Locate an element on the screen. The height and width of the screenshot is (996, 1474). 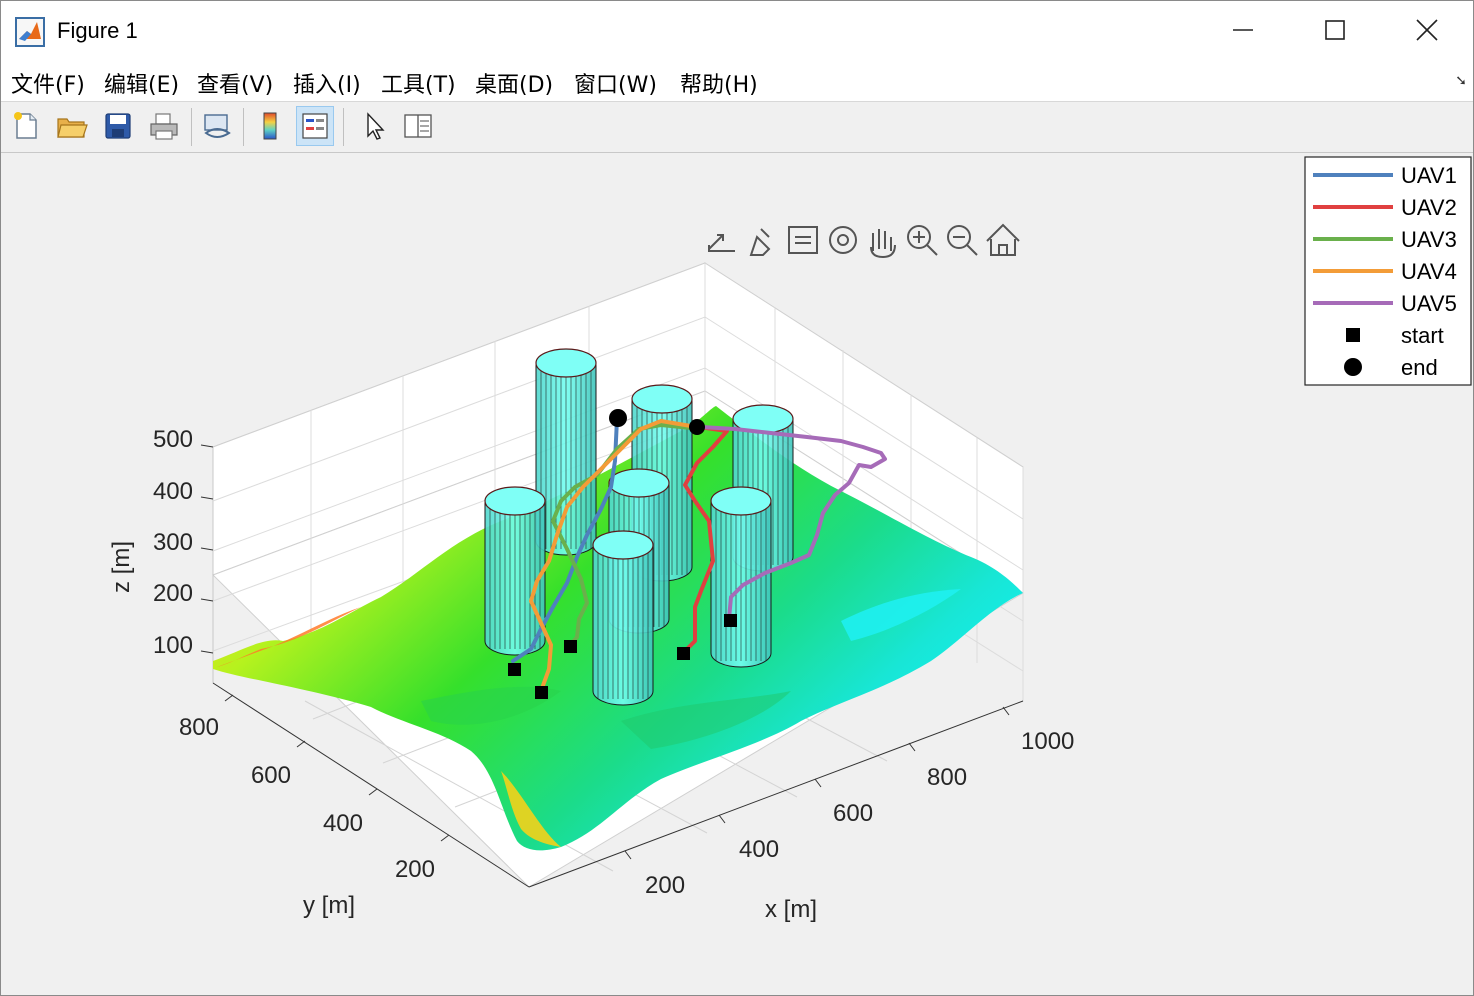
legend-icon is located at coordinates (315, 126).